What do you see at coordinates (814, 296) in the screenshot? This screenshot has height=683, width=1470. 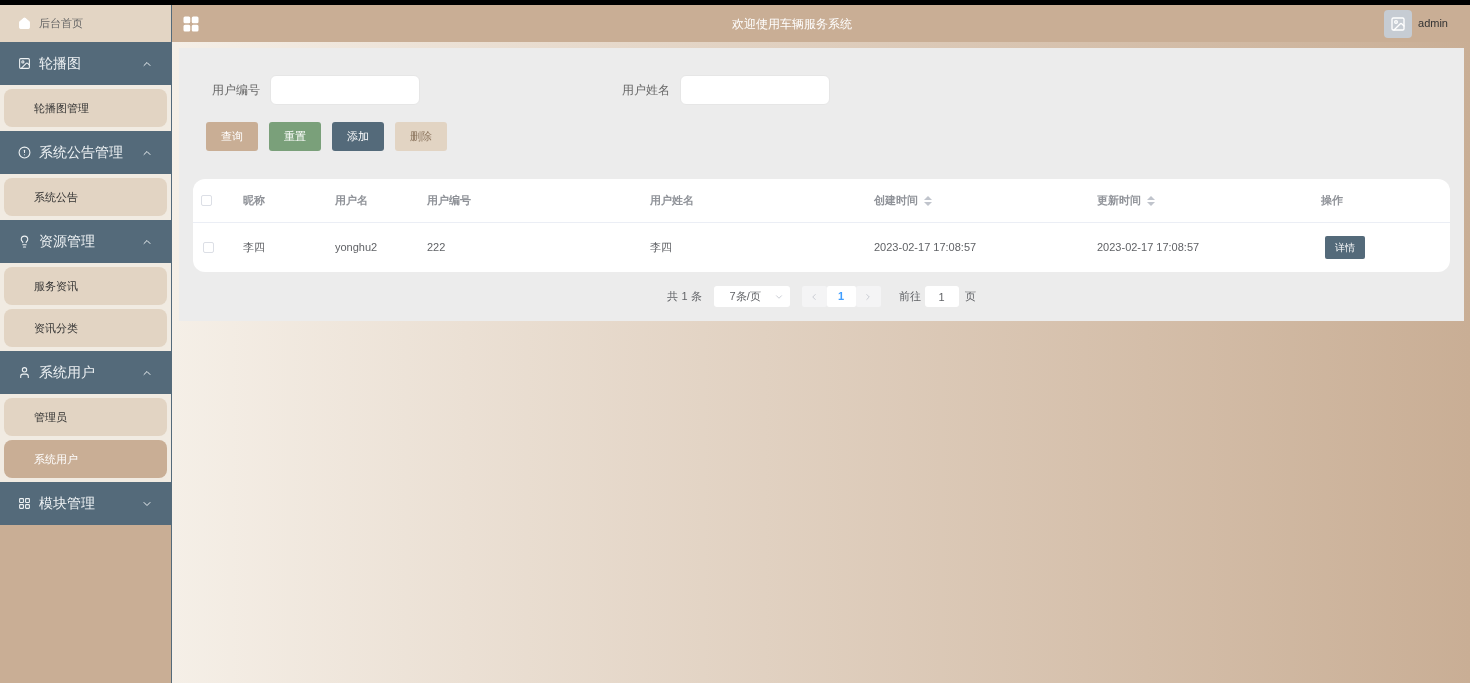 I see `prev-page-button` at bounding box center [814, 296].